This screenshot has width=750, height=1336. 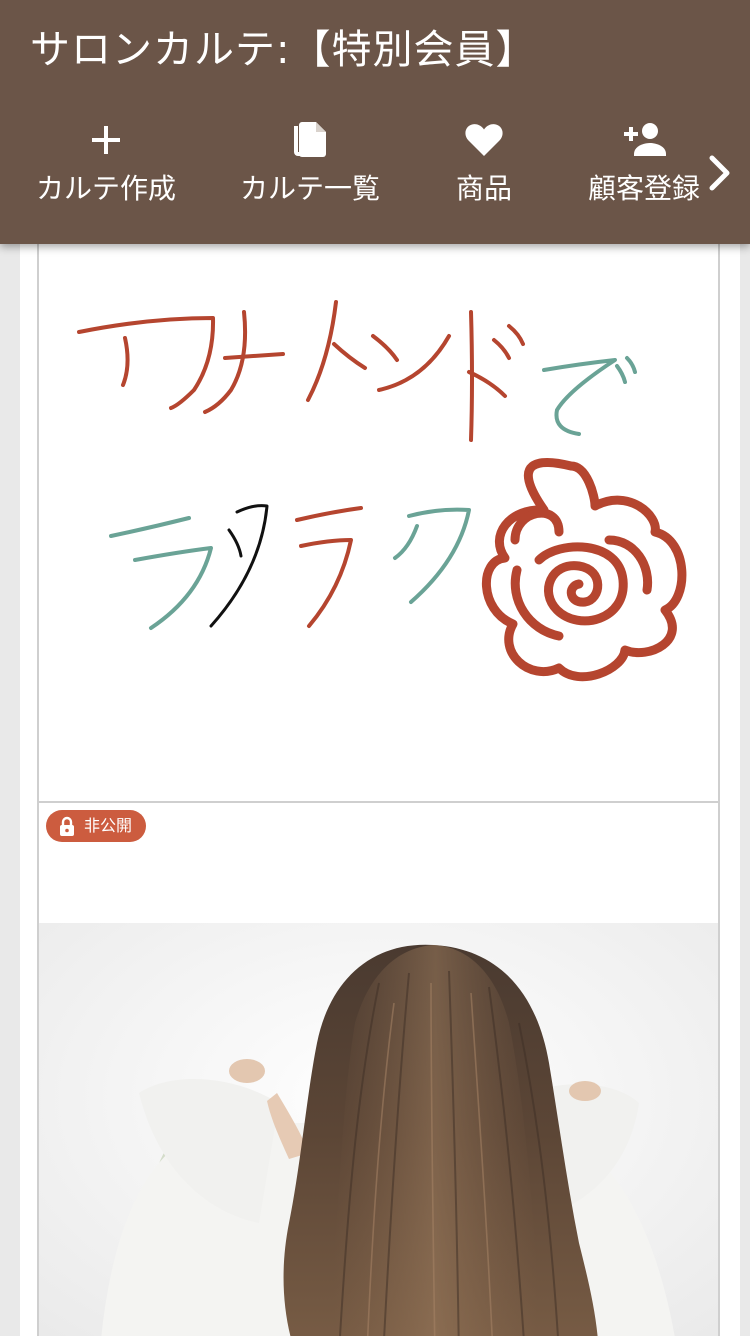 What do you see at coordinates (645, 139) in the screenshot?
I see `add-person-icon` at bounding box center [645, 139].